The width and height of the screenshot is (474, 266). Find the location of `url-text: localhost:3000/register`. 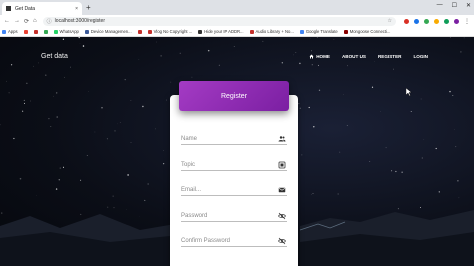

url-text: localhost:3000/register is located at coordinates (79, 21).